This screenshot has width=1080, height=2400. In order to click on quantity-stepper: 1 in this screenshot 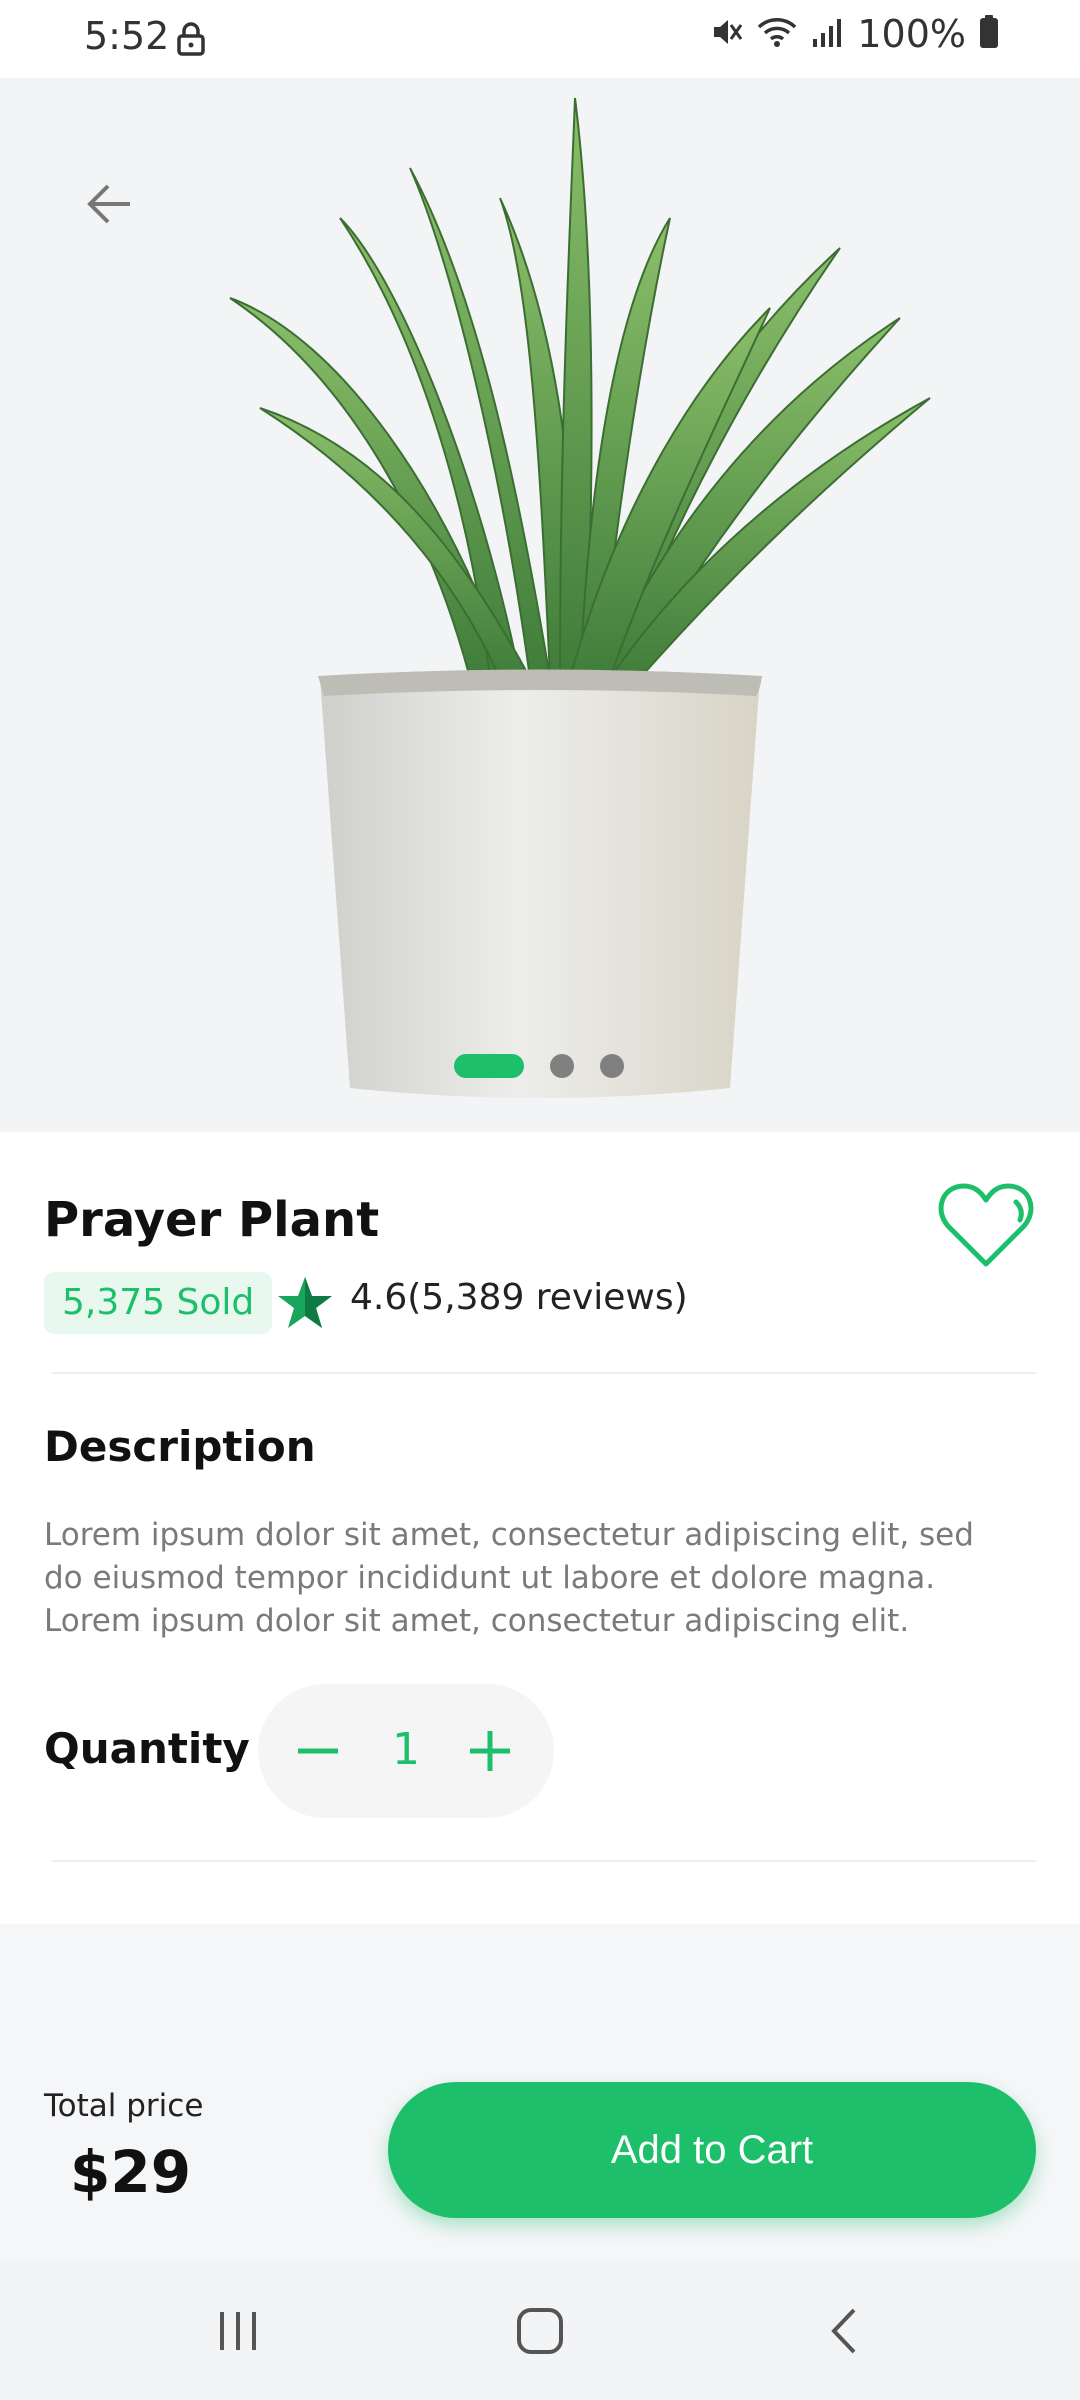, I will do `click(406, 1751)`.